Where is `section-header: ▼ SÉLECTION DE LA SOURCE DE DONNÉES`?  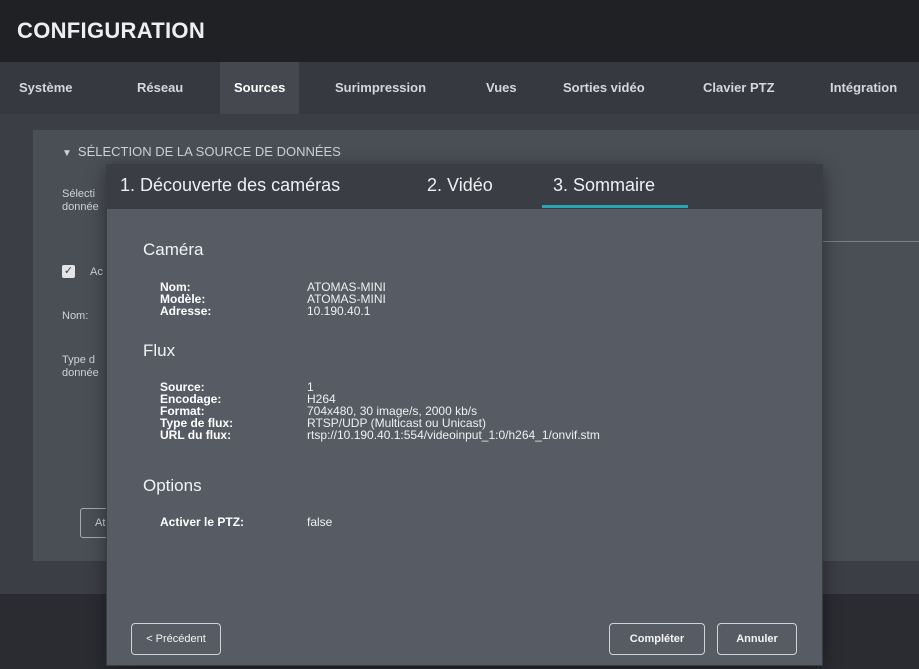
section-header: ▼ SÉLECTION DE LA SOURCE DE DONNÉES is located at coordinates (201, 151).